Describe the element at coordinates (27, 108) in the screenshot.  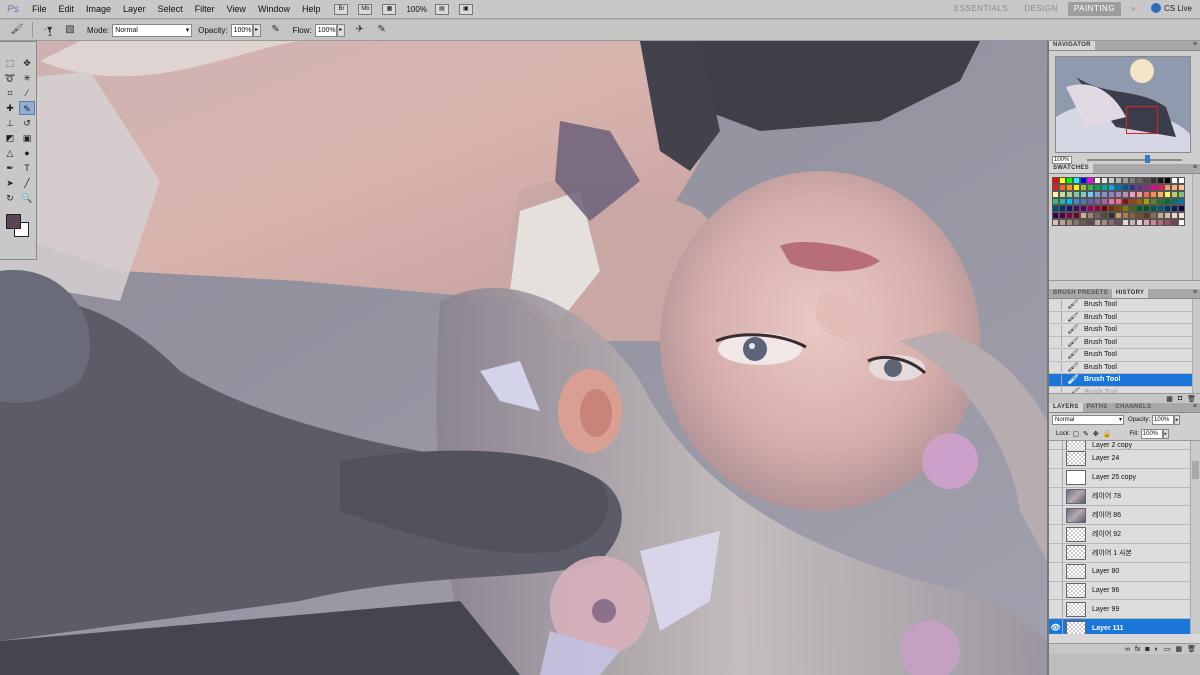
I see `brush-tool-icon: ✎` at that location.